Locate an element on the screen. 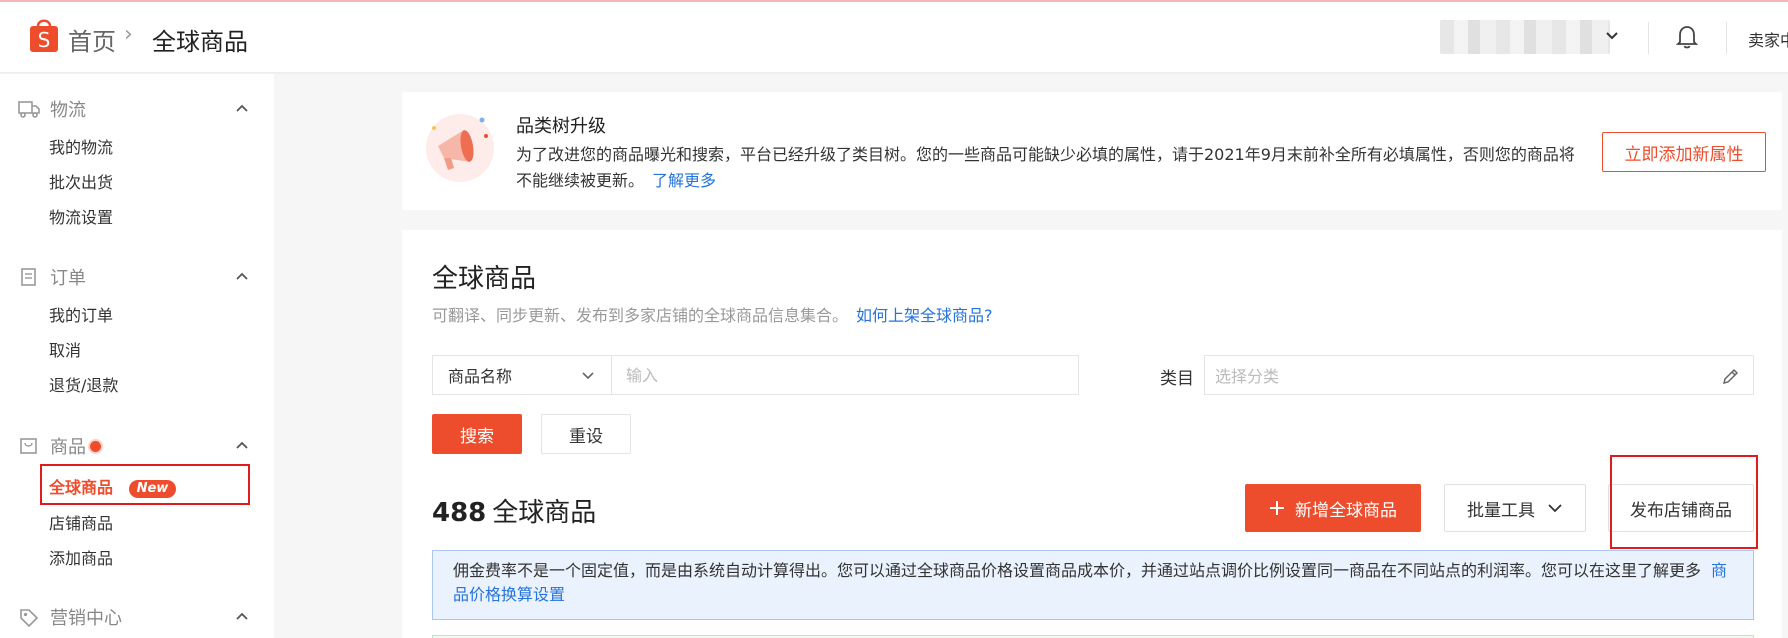 The width and height of the screenshot is (1788, 638). bulk-tools-button: 批量工具 is located at coordinates (1515, 508).